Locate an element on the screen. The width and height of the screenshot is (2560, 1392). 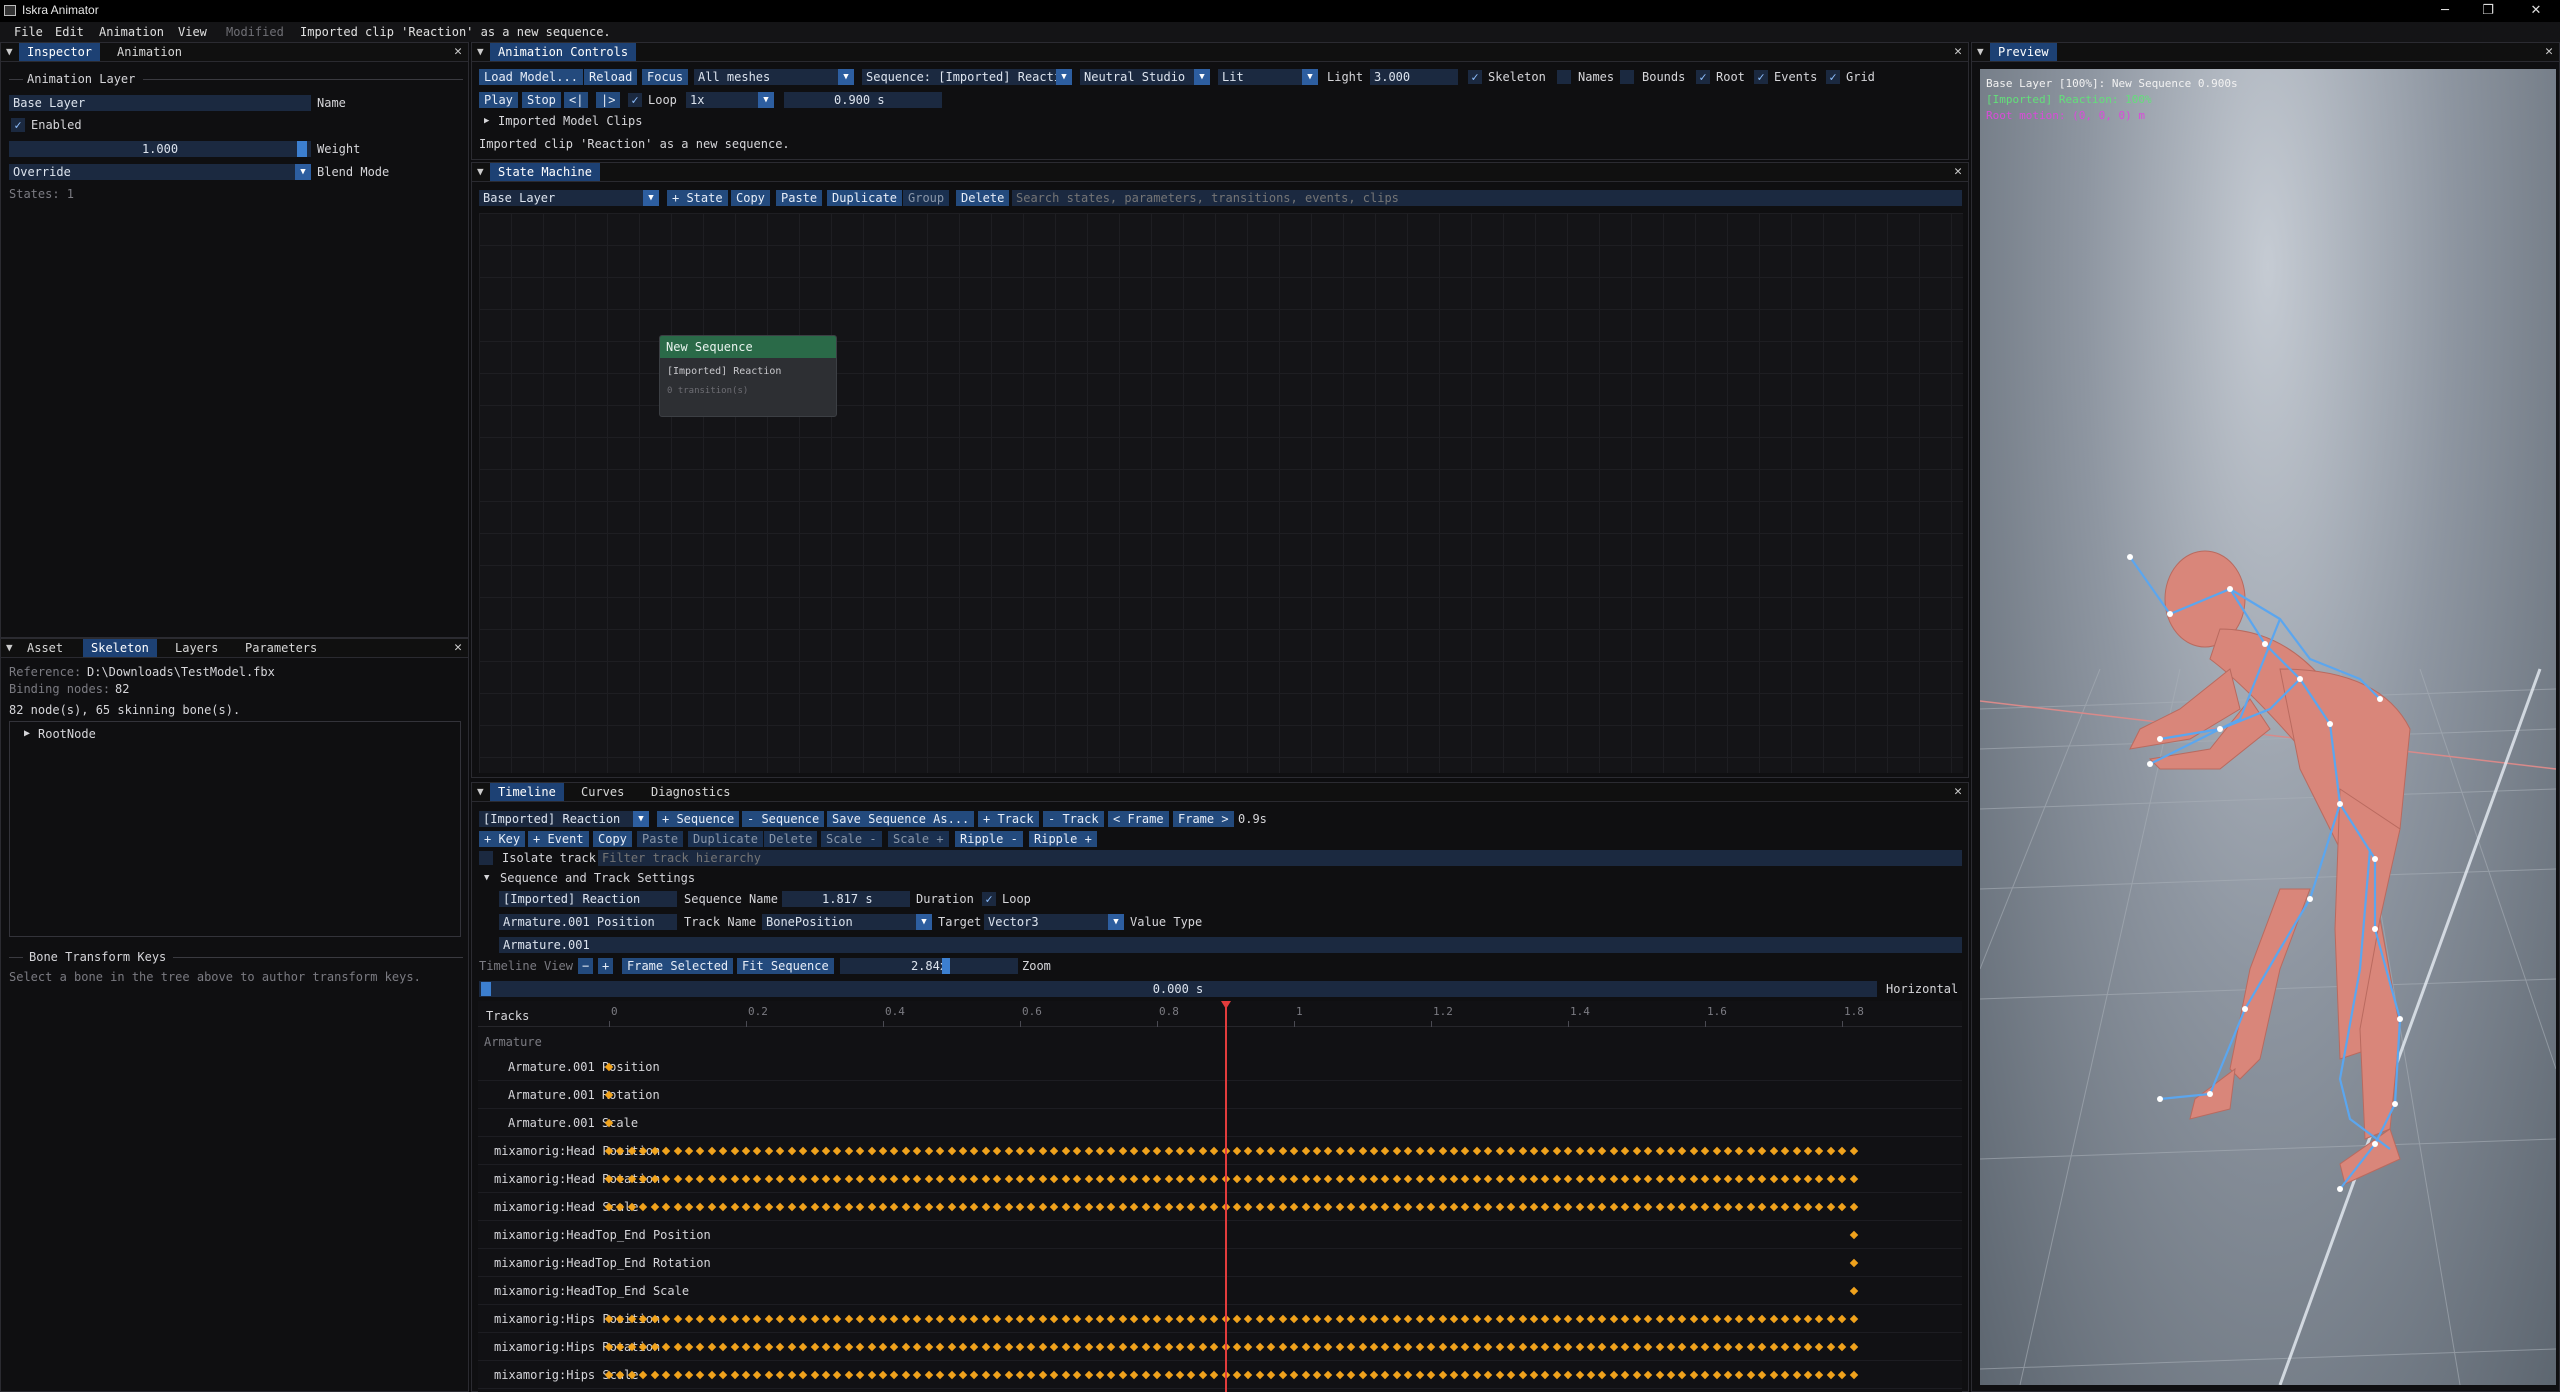
tab-asset: Asset is located at coordinates (45, 648).